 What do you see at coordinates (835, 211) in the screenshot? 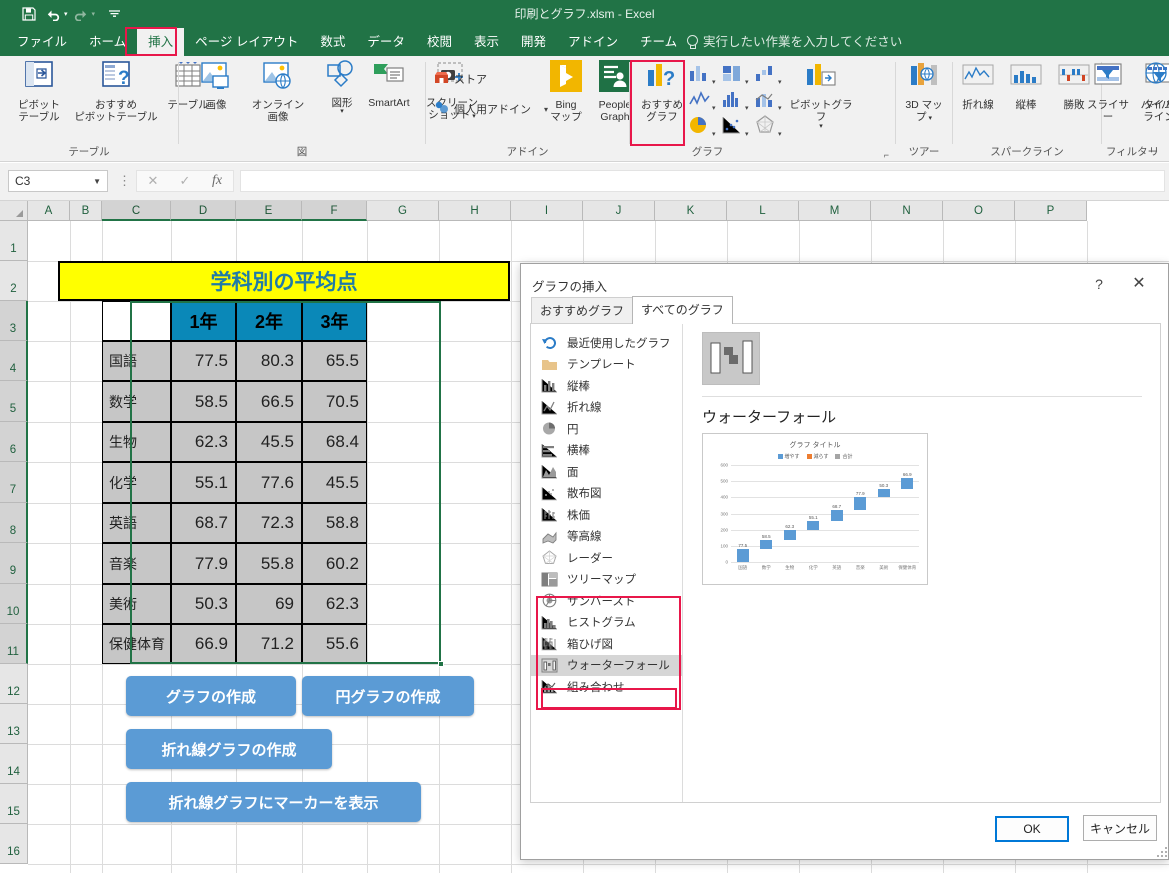
I see `column-header-M: M` at bounding box center [835, 211].